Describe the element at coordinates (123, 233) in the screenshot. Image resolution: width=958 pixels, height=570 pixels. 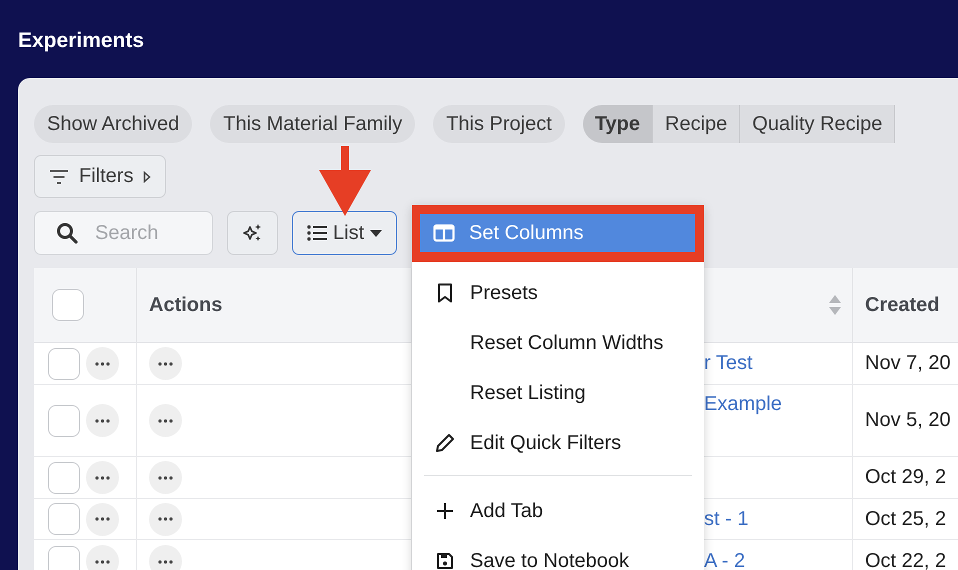
I see `search-field: Search` at that location.